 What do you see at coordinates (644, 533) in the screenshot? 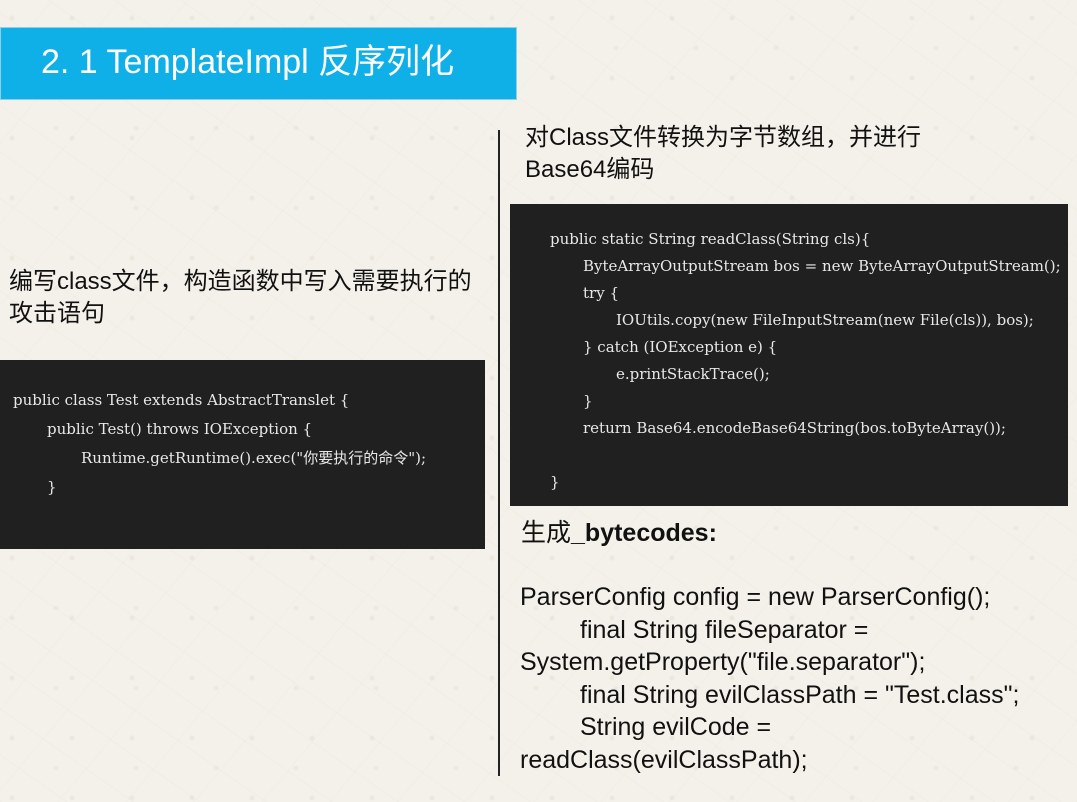
I see `bytecodes-heading-name: _bytecodes:` at bounding box center [644, 533].